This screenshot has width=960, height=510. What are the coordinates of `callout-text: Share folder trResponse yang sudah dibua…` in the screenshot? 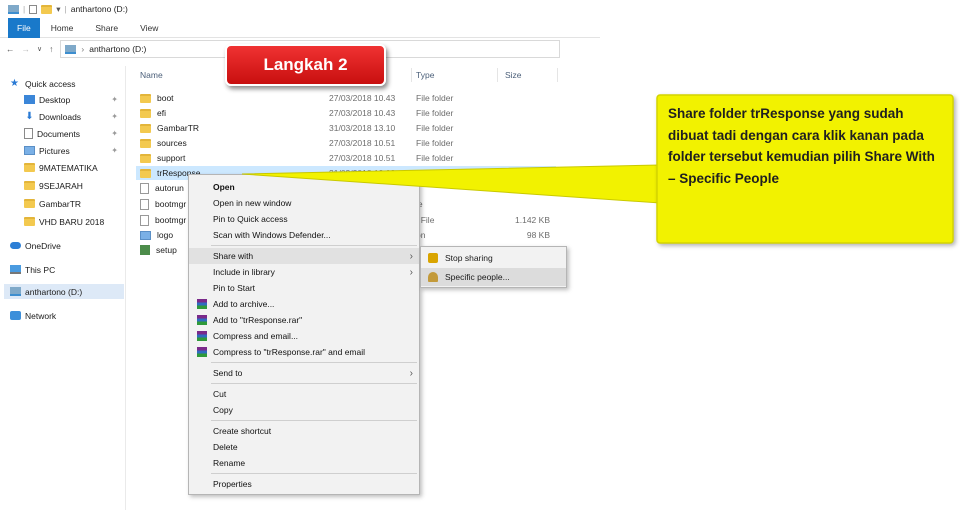 It's located at (801, 146).